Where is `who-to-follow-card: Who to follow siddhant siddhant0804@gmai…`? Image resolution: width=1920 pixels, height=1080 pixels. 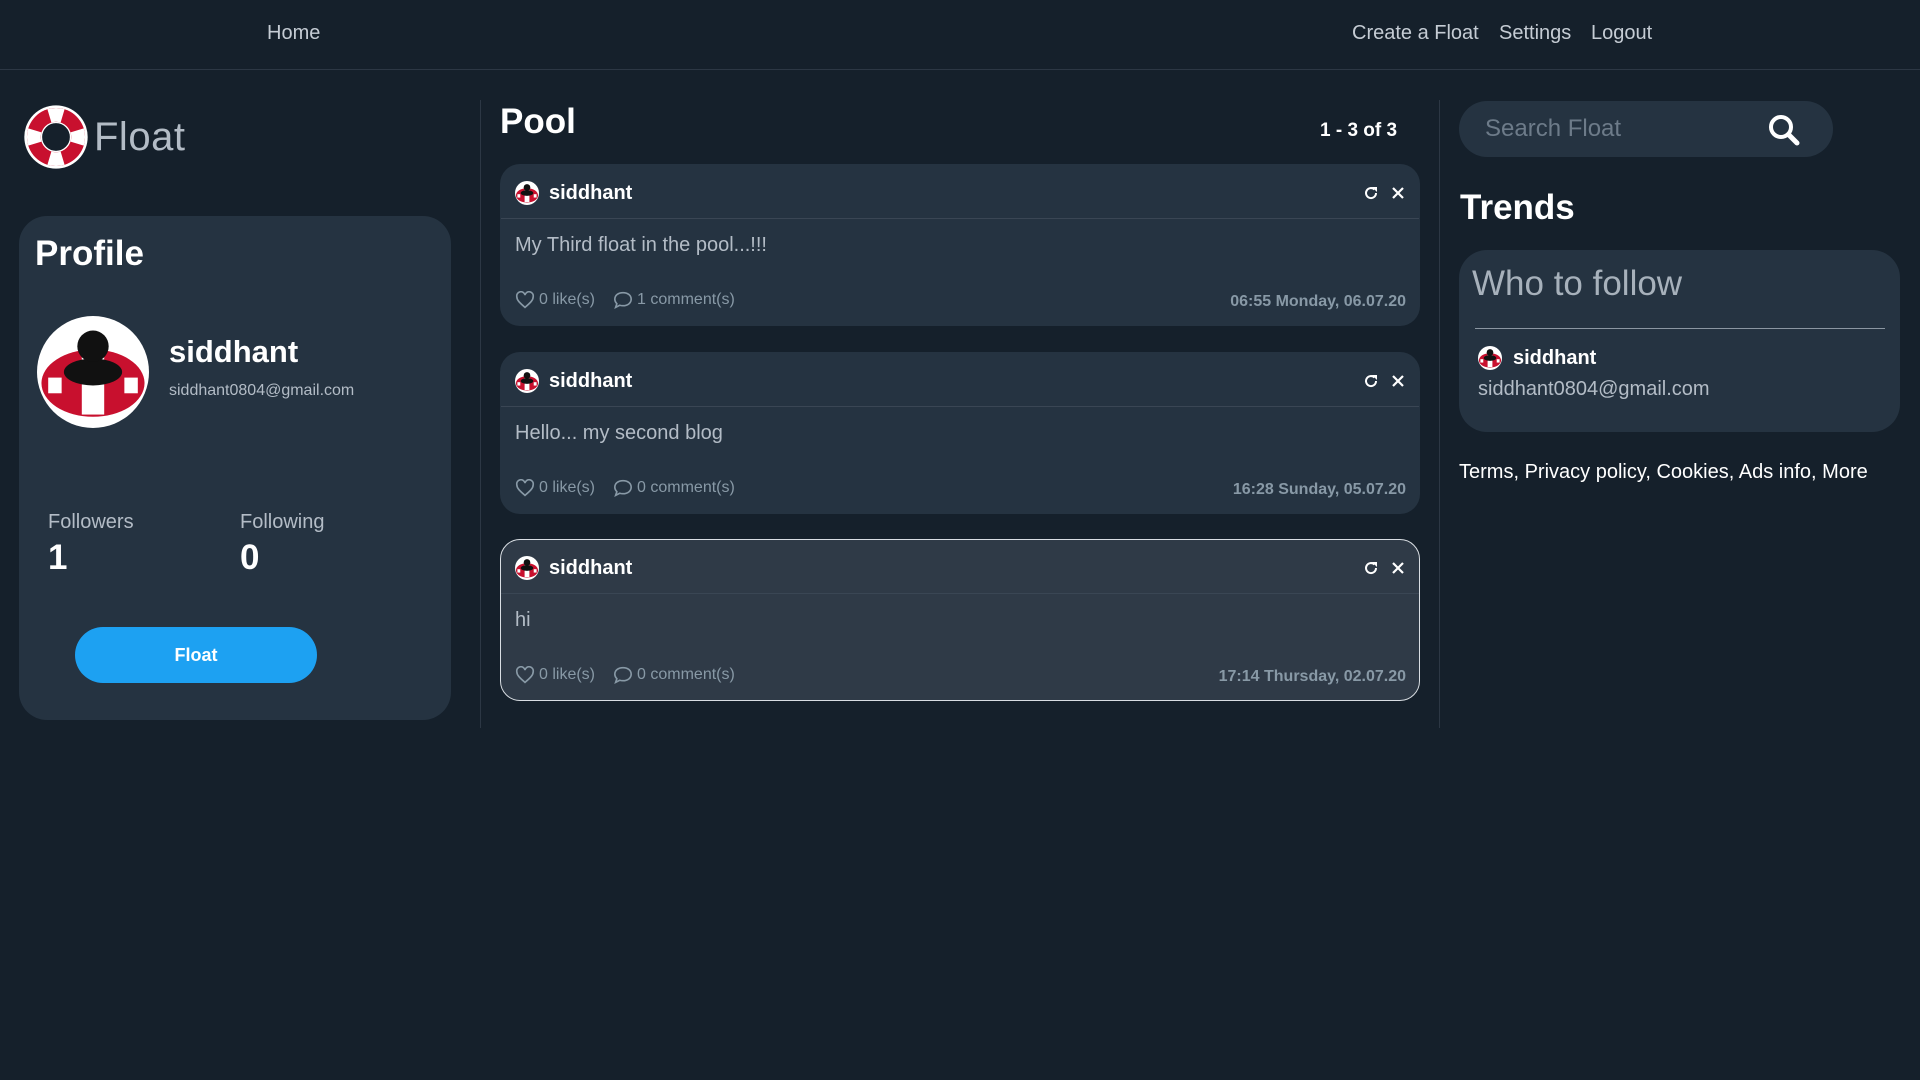
who-to-follow-card: Who to follow siddhant siddhant0804@gmai… is located at coordinates (1679, 341).